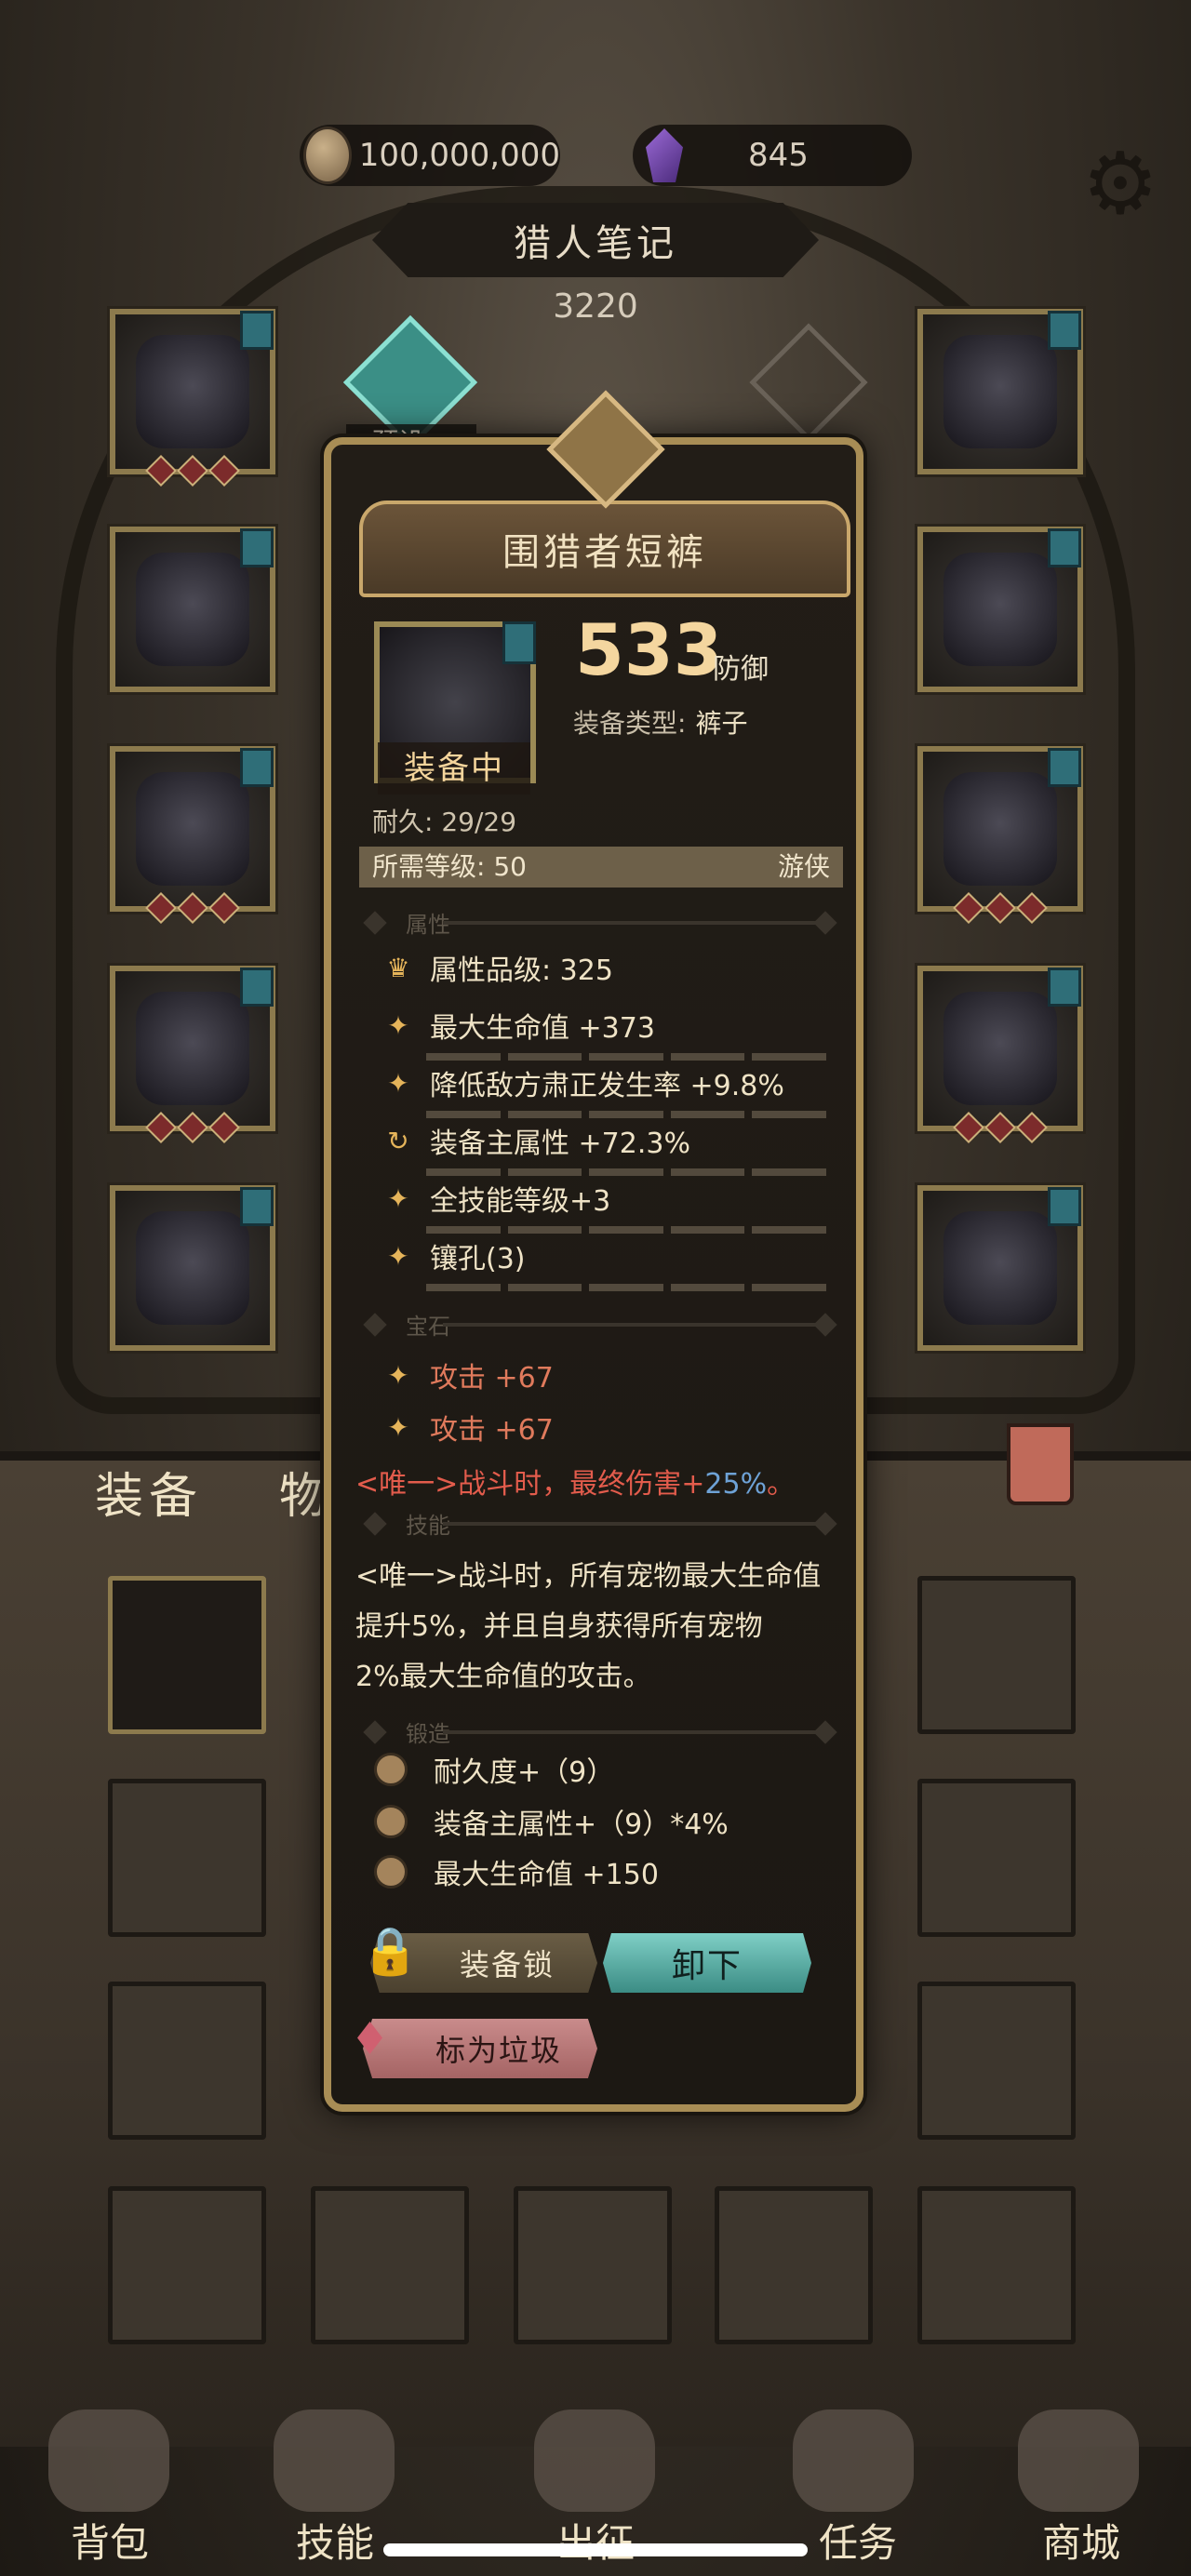  I want to click on gold-amount: 100,000,000, so click(459, 155).